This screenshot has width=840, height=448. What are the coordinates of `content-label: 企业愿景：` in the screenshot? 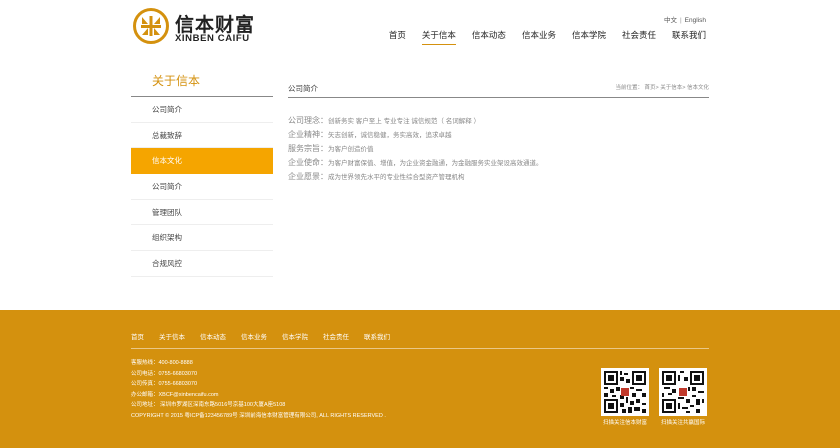 It's located at (308, 176).